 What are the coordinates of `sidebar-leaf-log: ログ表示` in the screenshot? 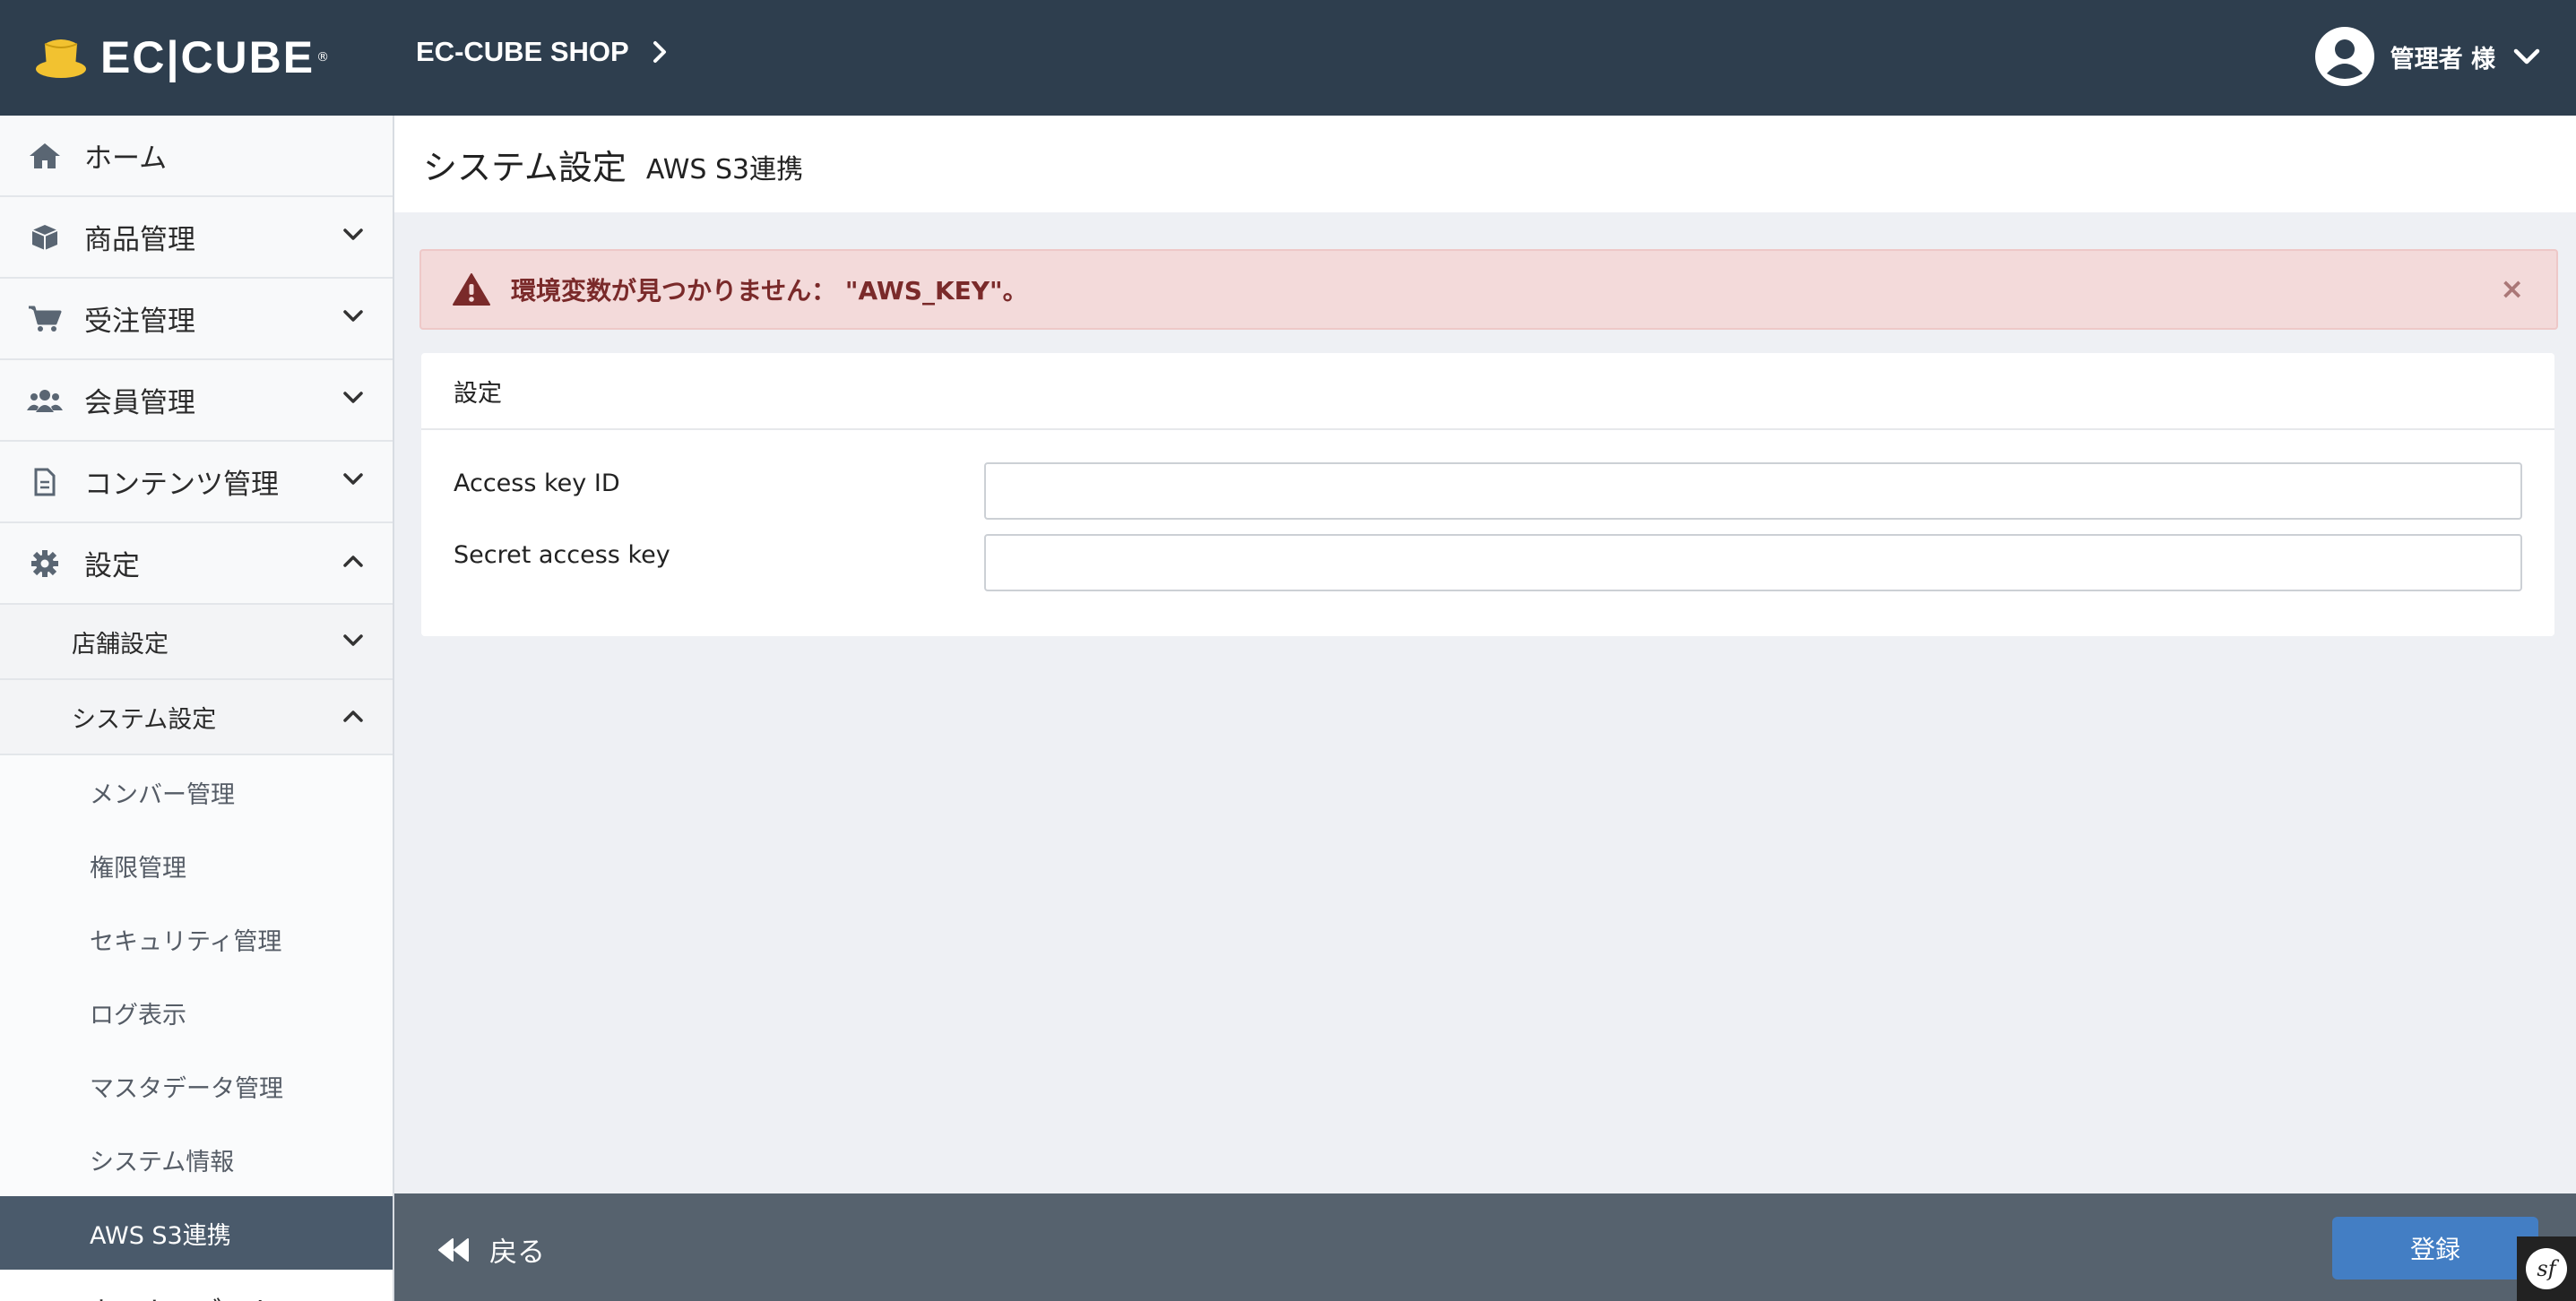 It's located at (196, 1012).